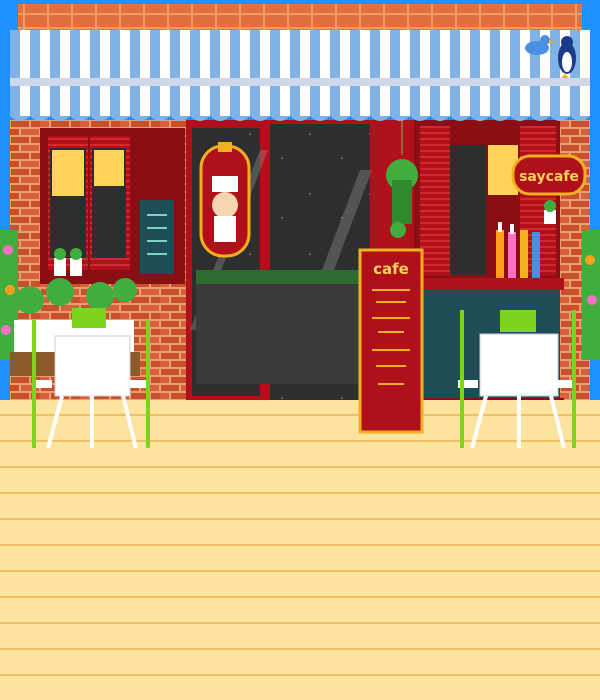 The width and height of the screenshot is (600, 700). I want to click on menu-board: cafe, so click(391, 341).